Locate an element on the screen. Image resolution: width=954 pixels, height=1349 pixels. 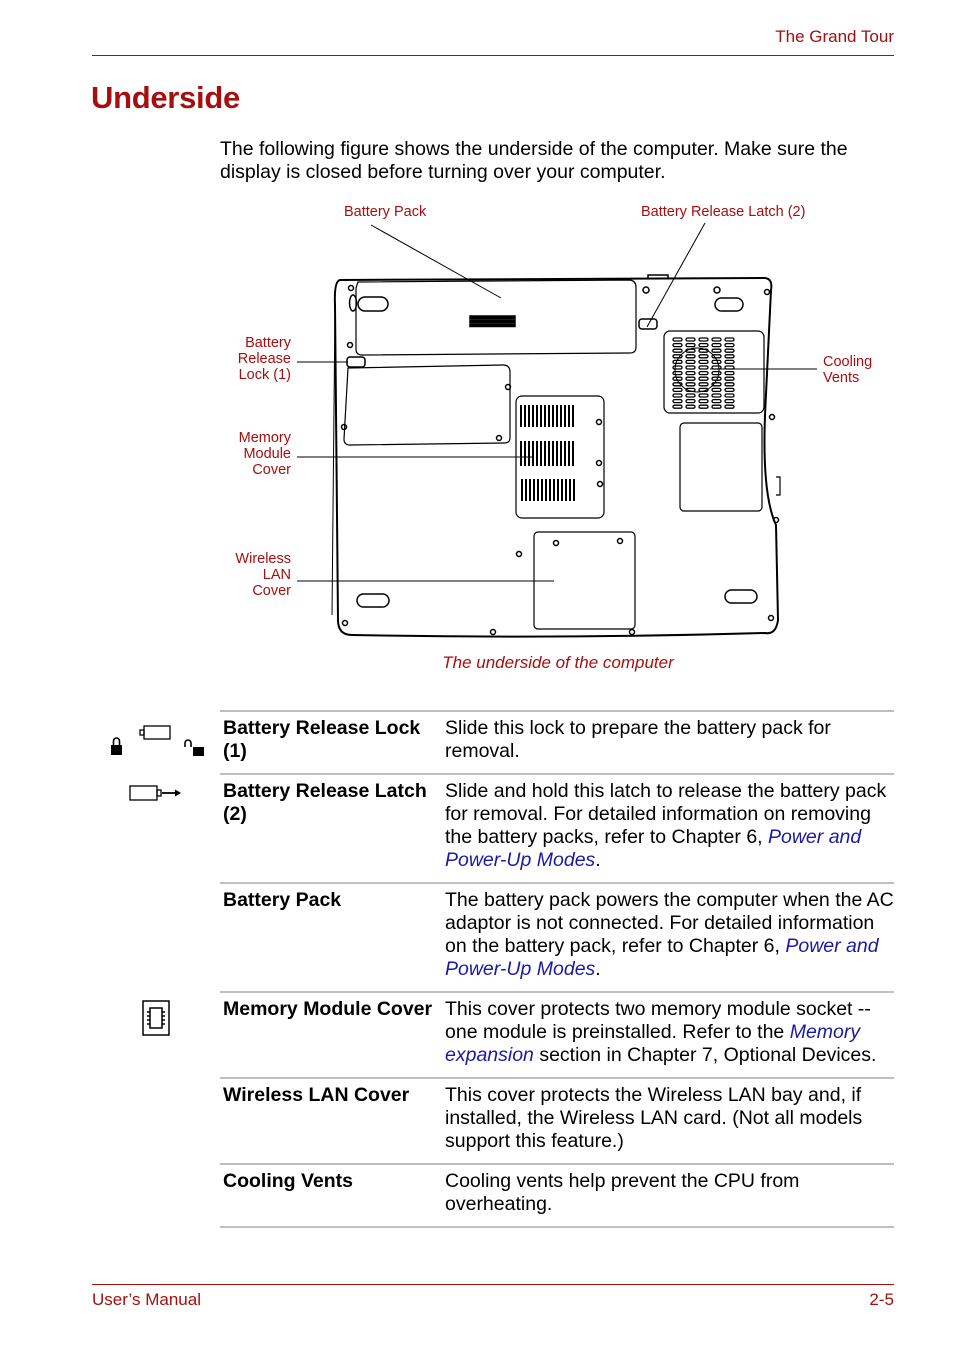
callout-line: Lock (1) is located at coordinates (264, 375).